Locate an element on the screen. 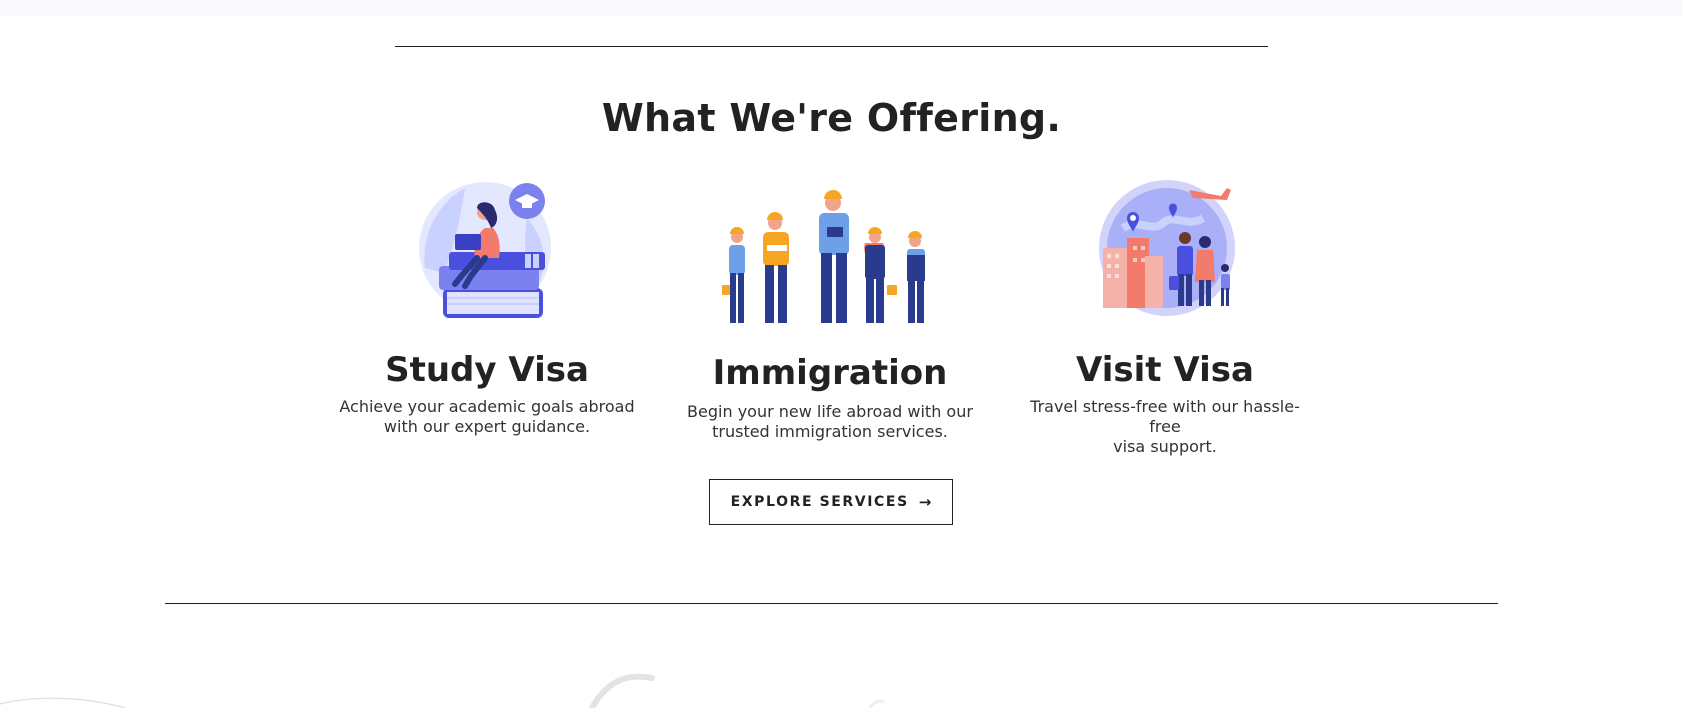 The width and height of the screenshot is (1683, 708). decorative-script-flourish is located at coordinates (442, 690).